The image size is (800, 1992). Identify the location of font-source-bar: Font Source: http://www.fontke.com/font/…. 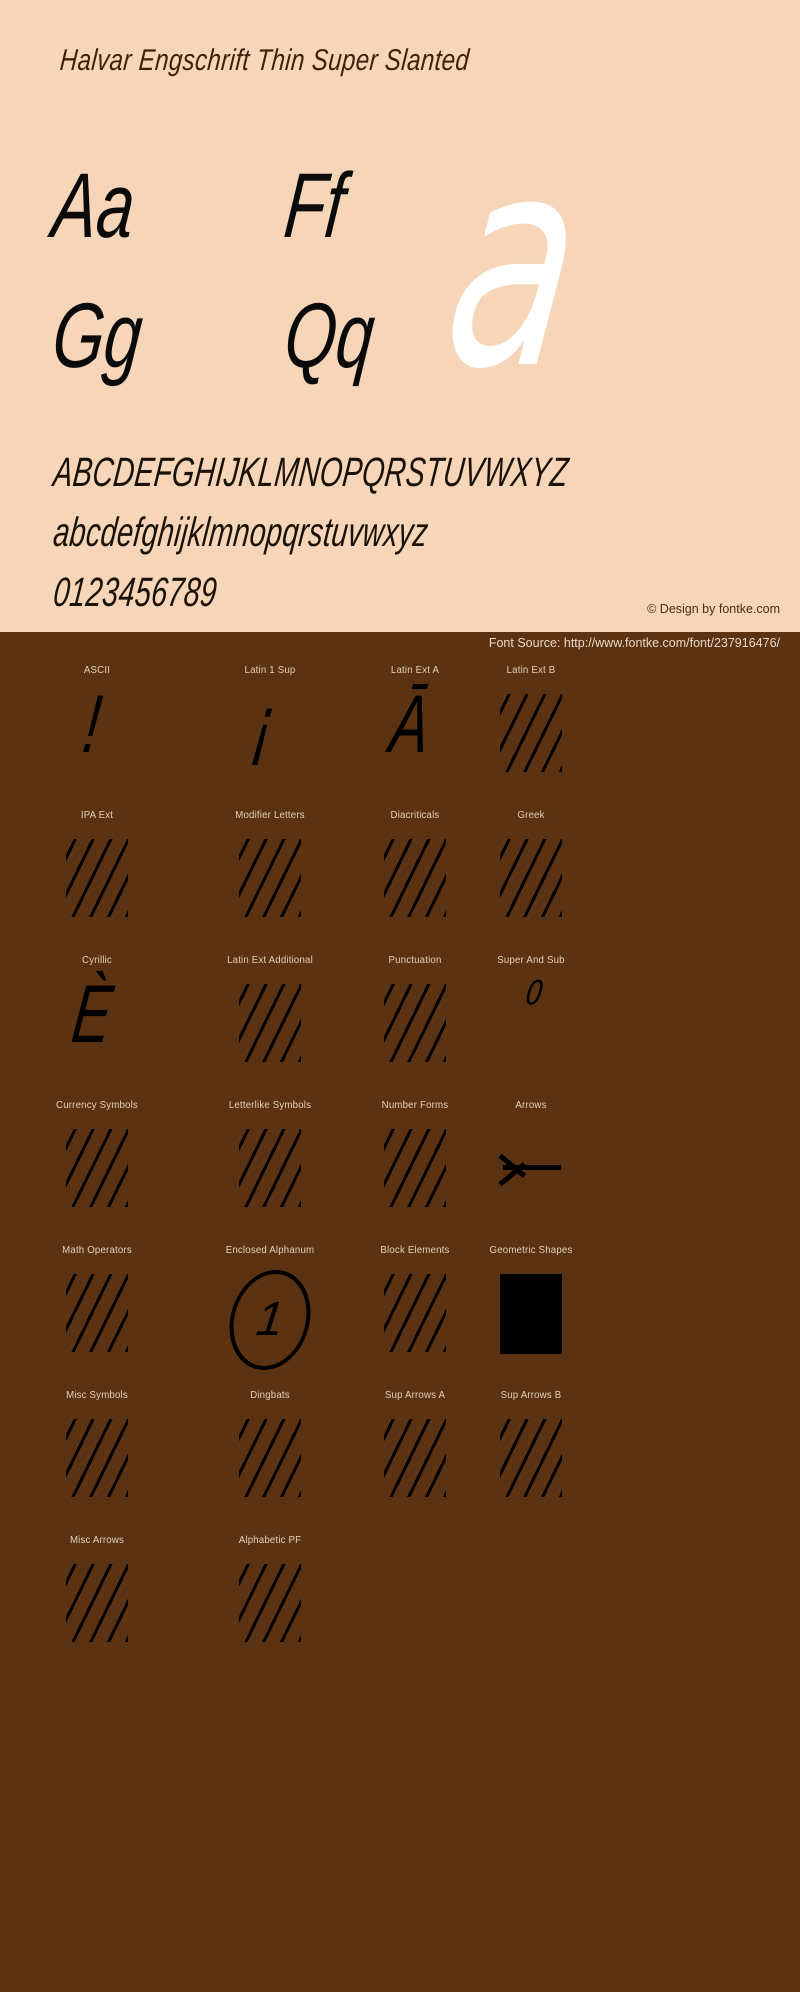
(400, 645).